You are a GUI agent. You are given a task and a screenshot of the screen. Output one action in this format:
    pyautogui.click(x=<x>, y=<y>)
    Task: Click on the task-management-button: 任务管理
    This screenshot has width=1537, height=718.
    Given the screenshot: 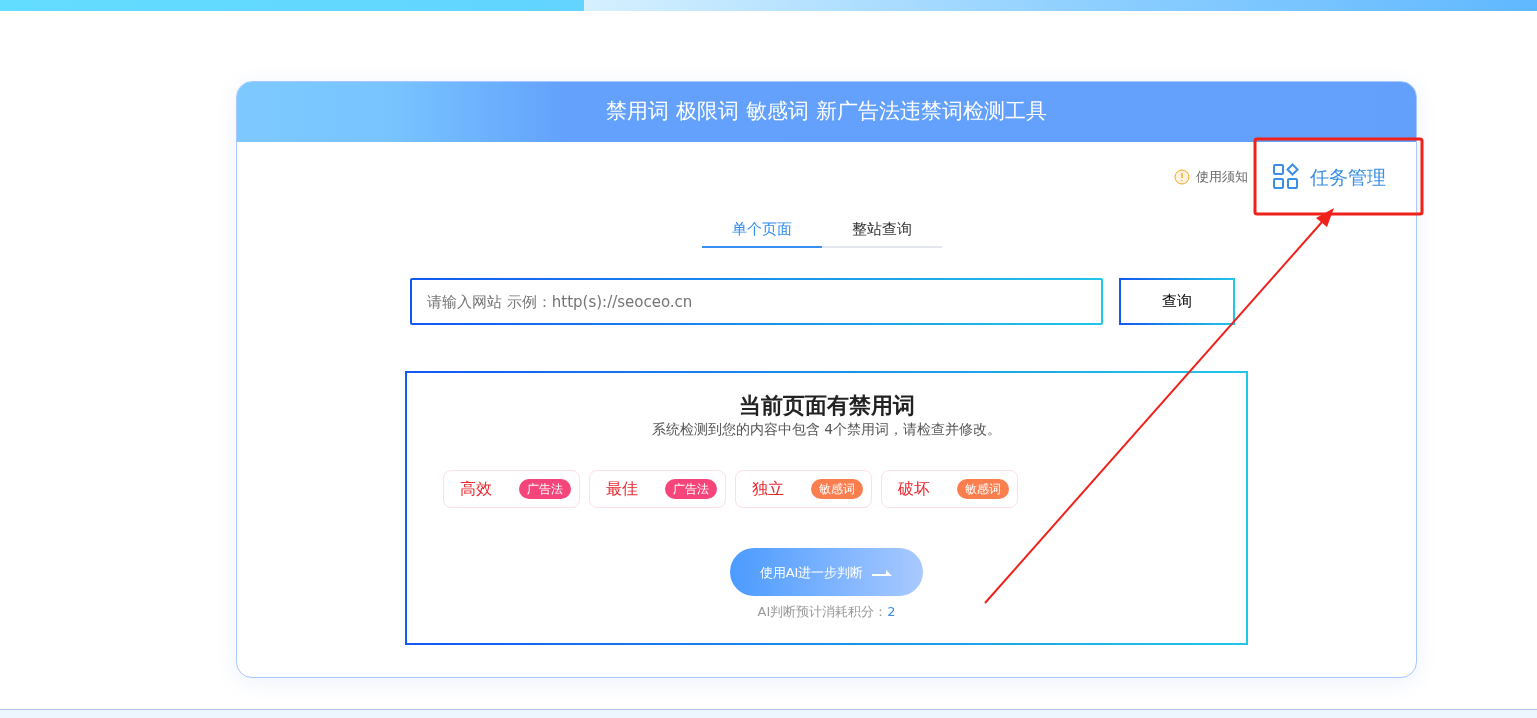 What is the action you would take?
    pyautogui.click(x=1329, y=177)
    